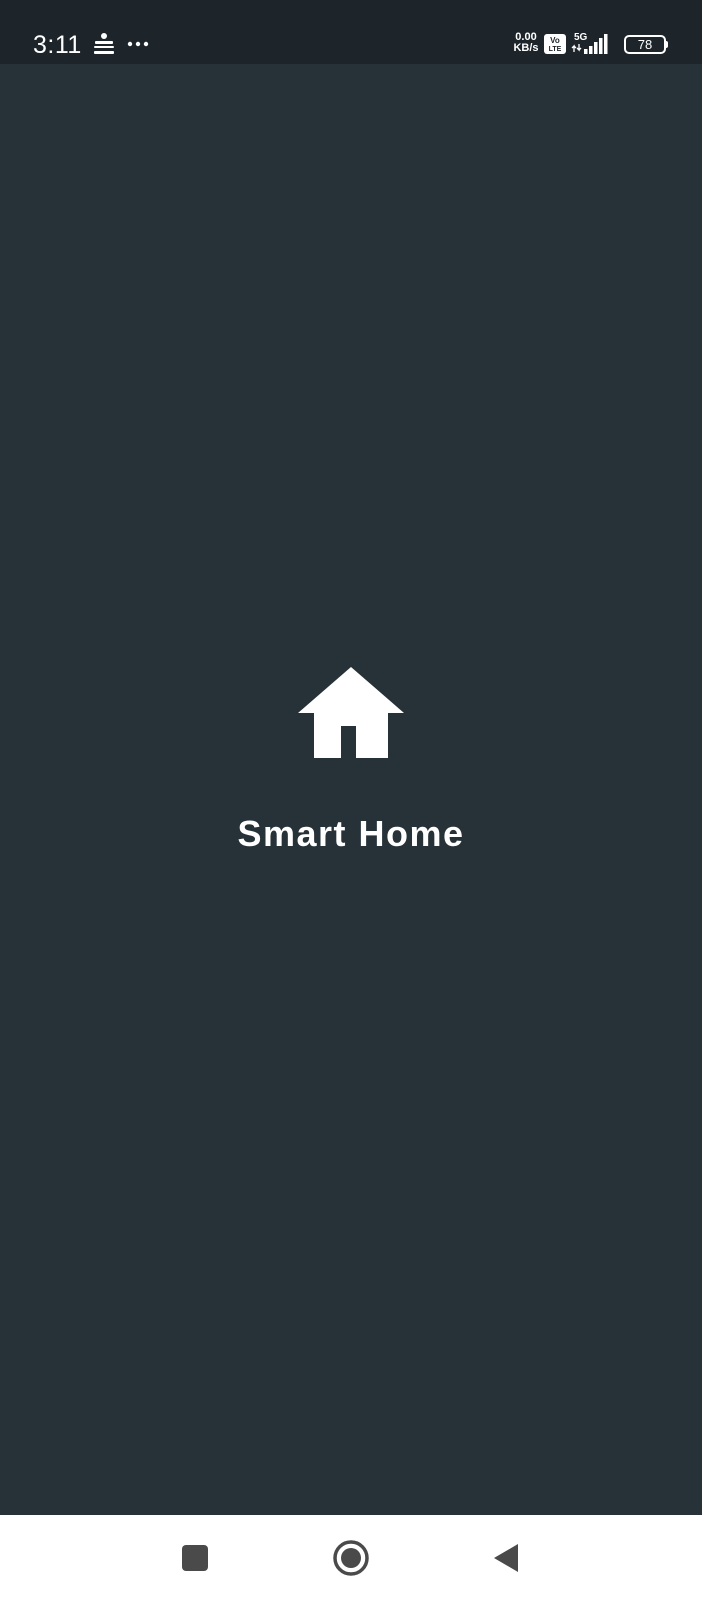 The width and height of the screenshot is (702, 1600). What do you see at coordinates (666, 44) in the screenshot?
I see `battery-tip` at bounding box center [666, 44].